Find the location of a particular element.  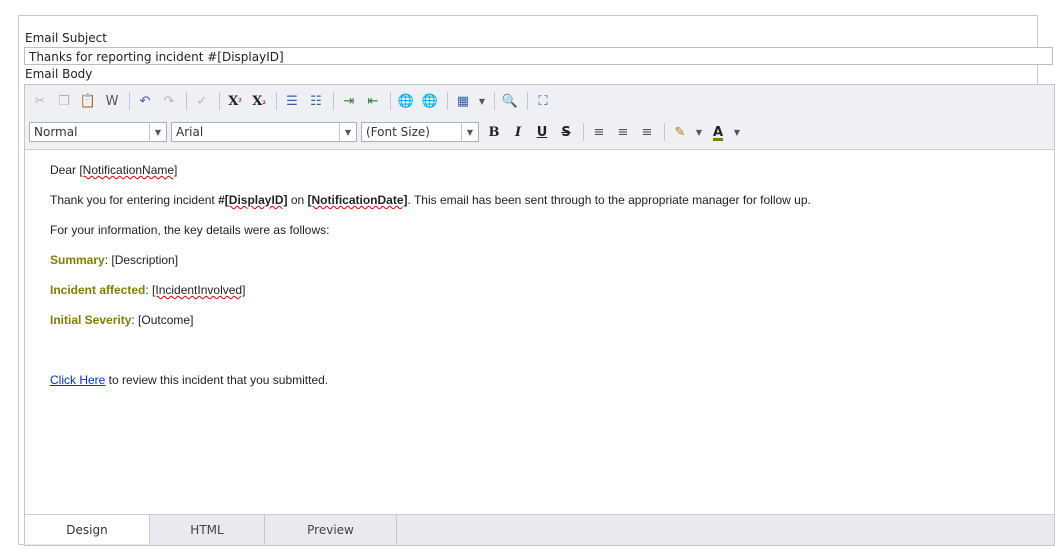

incident-affected-label: Incident affected is located at coordinates (98, 290).